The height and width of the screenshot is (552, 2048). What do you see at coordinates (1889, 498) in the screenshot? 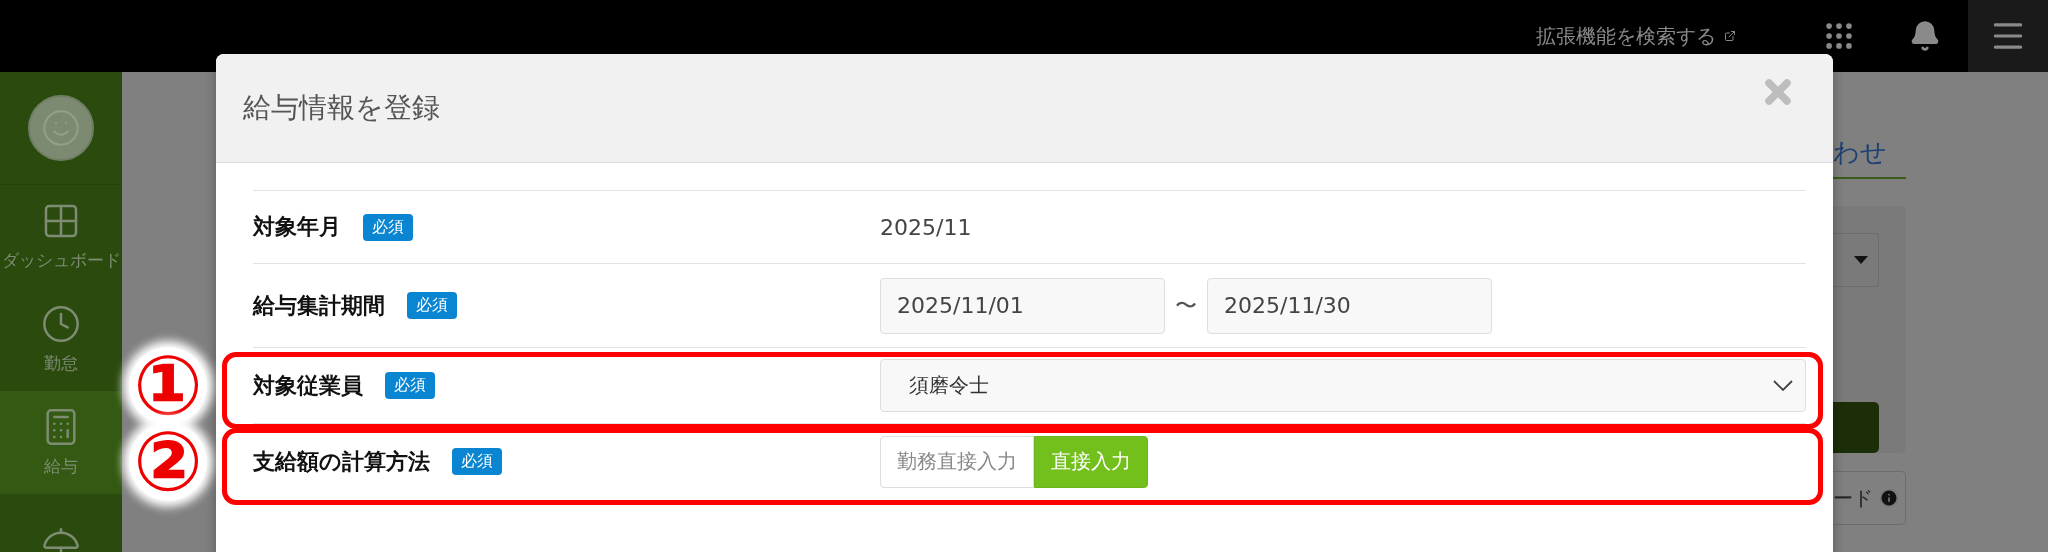
I see `info-icon` at bounding box center [1889, 498].